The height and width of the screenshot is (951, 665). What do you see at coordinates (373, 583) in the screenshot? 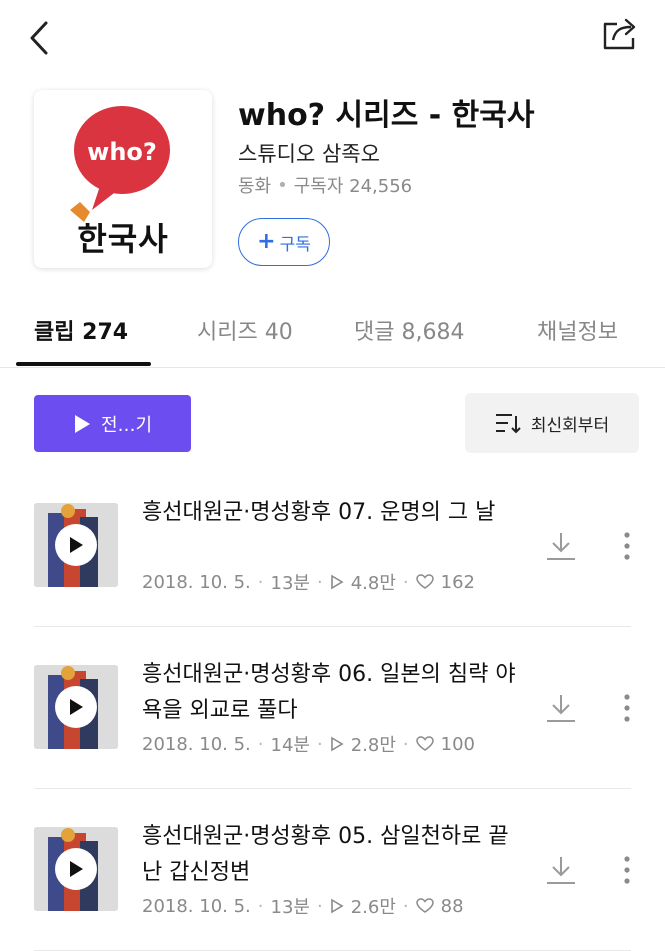
I see `clip-plays: 4.8만` at bounding box center [373, 583].